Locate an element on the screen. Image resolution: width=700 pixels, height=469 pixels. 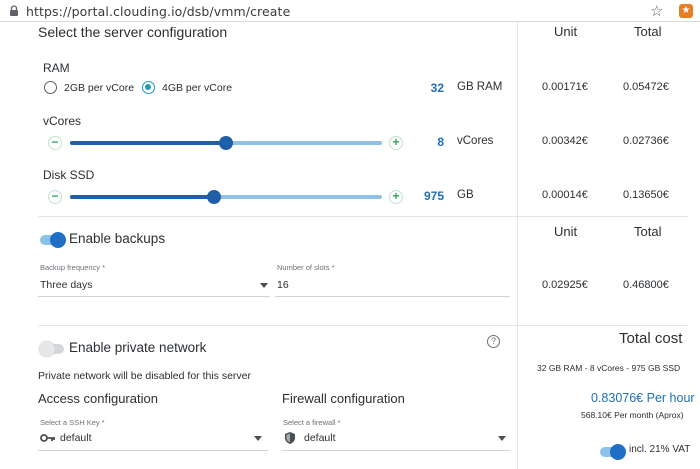
vcores-unit: vCores is located at coordinates (475, 141).